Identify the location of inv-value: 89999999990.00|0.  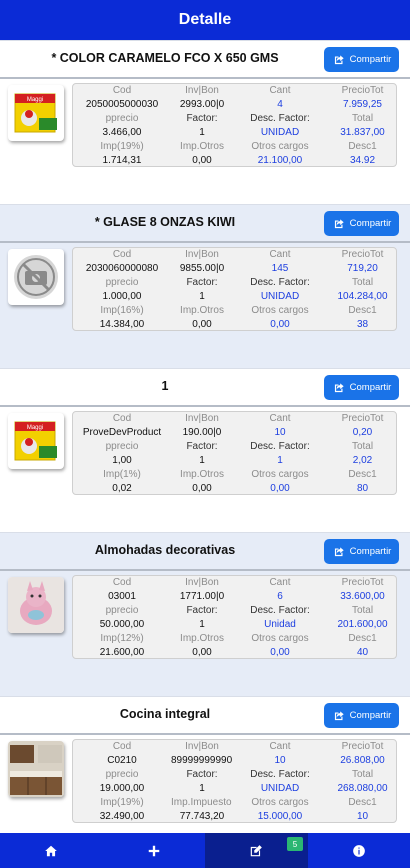
(202, 760).